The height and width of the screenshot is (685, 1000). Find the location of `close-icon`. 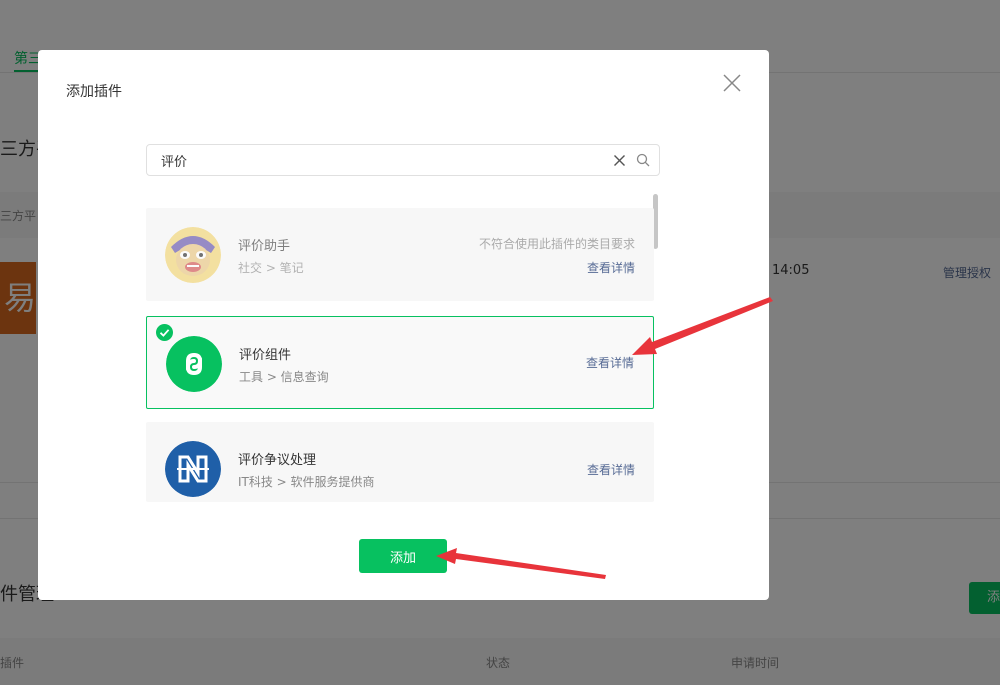

close-icon is located at coordinates (732, 83).